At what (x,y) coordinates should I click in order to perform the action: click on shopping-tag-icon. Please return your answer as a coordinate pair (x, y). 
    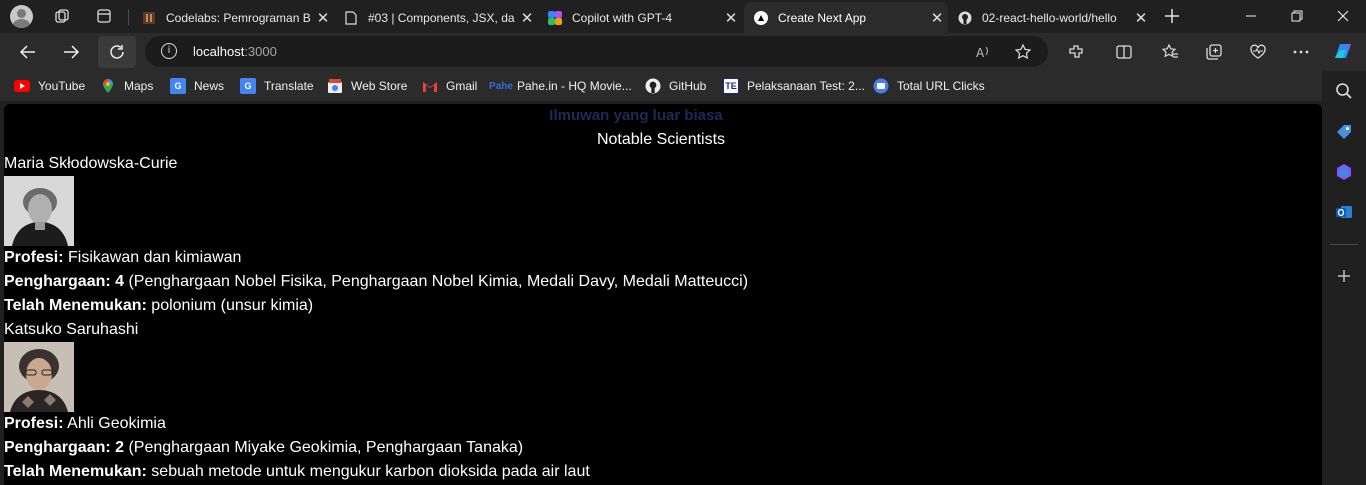
    Looking at the image, I should click on (1344, 132).